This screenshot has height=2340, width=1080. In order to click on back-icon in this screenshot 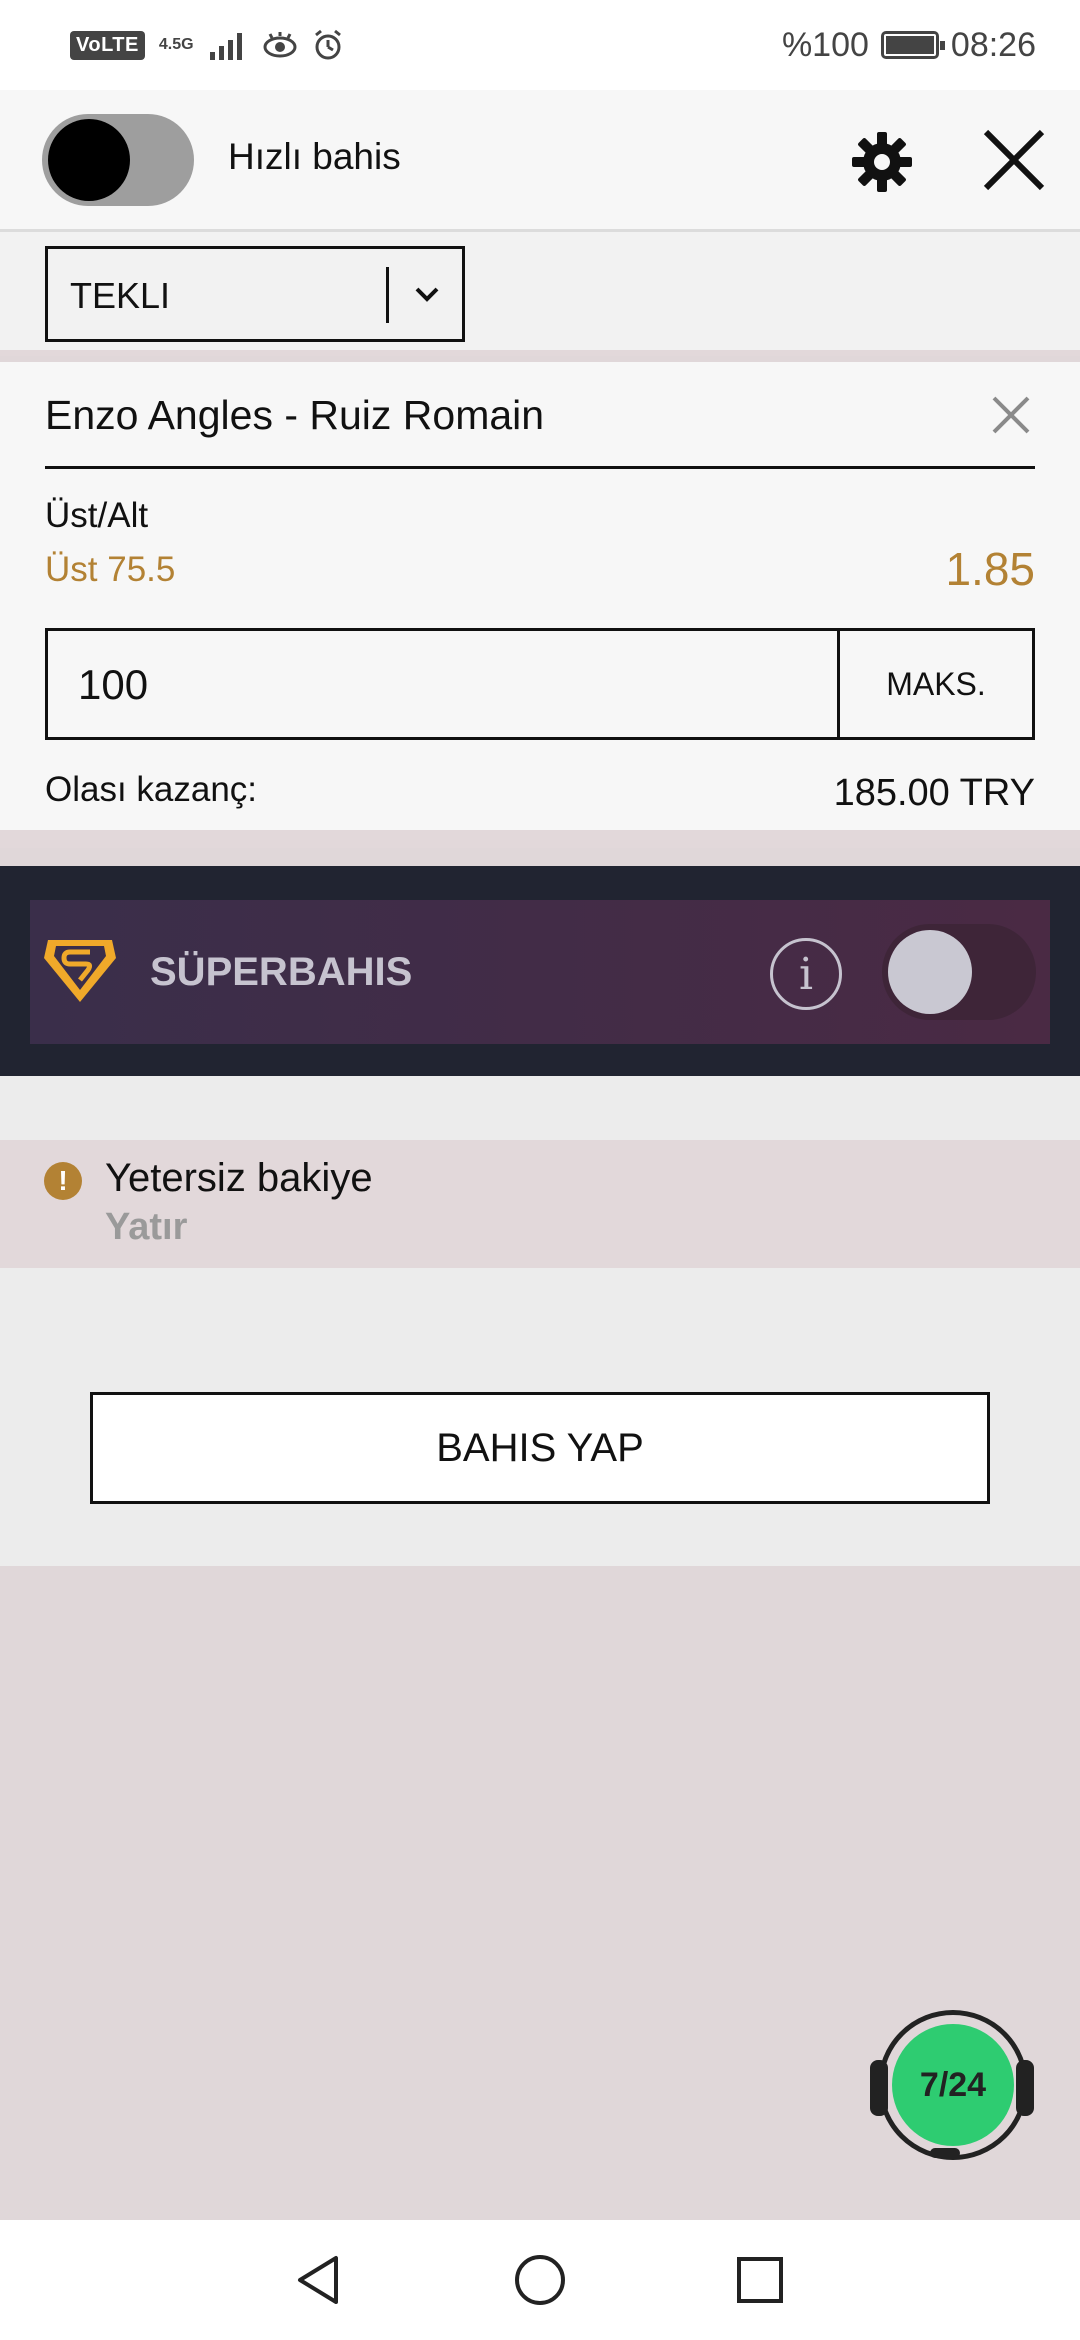, I will do `click(320, 2280)`.